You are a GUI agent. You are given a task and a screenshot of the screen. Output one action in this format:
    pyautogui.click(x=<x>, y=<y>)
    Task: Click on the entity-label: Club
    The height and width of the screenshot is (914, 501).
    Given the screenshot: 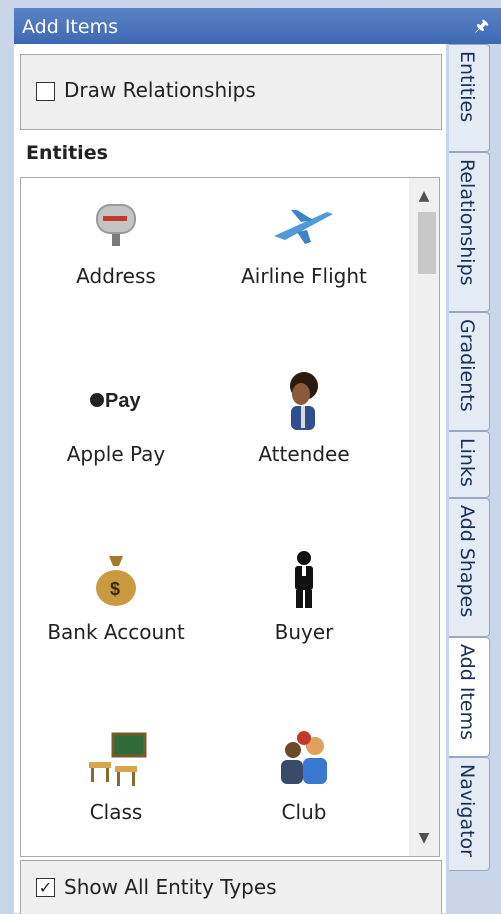 What is the action you would take?
    pyautogui.click(x=304, y=812)
    